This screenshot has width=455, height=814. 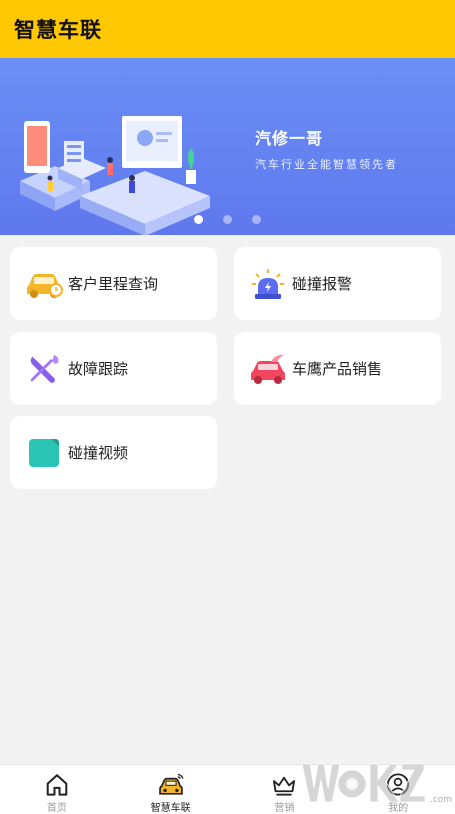 What do you see at coordinates (227, 29) in the screenshot?
I see `app-header: 智慧车联` at bounding box center [227, 29].